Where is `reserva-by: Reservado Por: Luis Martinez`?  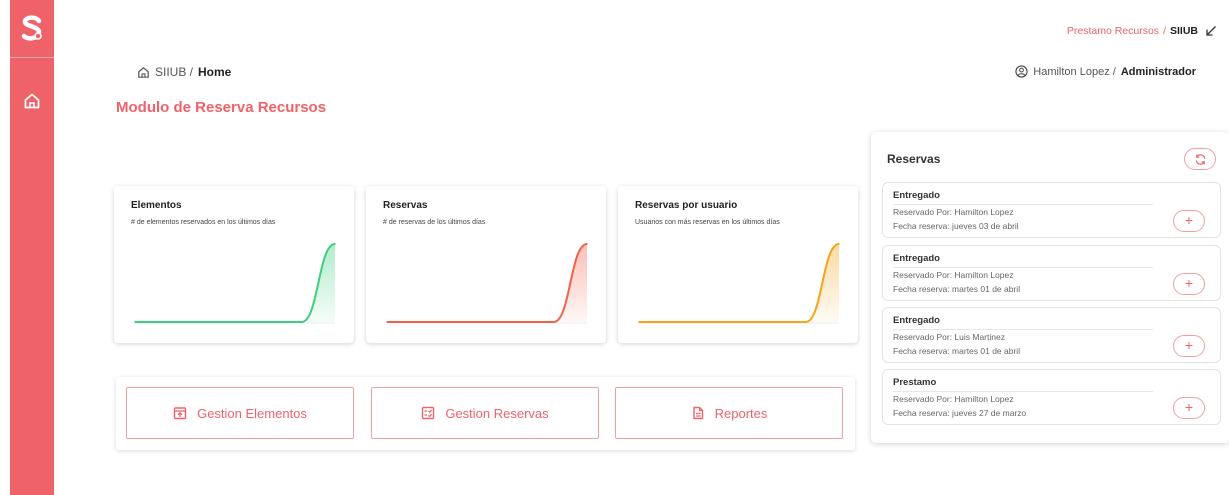 reserva-by: Reservado Por: Luis Martinez is located at coordinates (949, 337).